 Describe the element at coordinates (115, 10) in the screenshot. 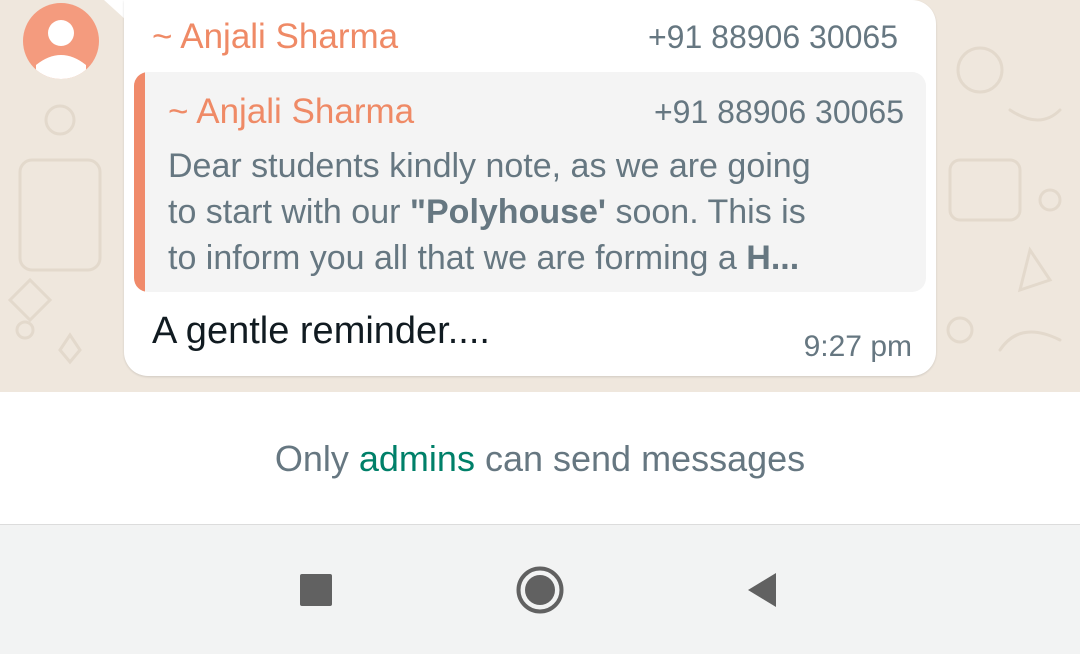

I see `bubble-tail` at that location.